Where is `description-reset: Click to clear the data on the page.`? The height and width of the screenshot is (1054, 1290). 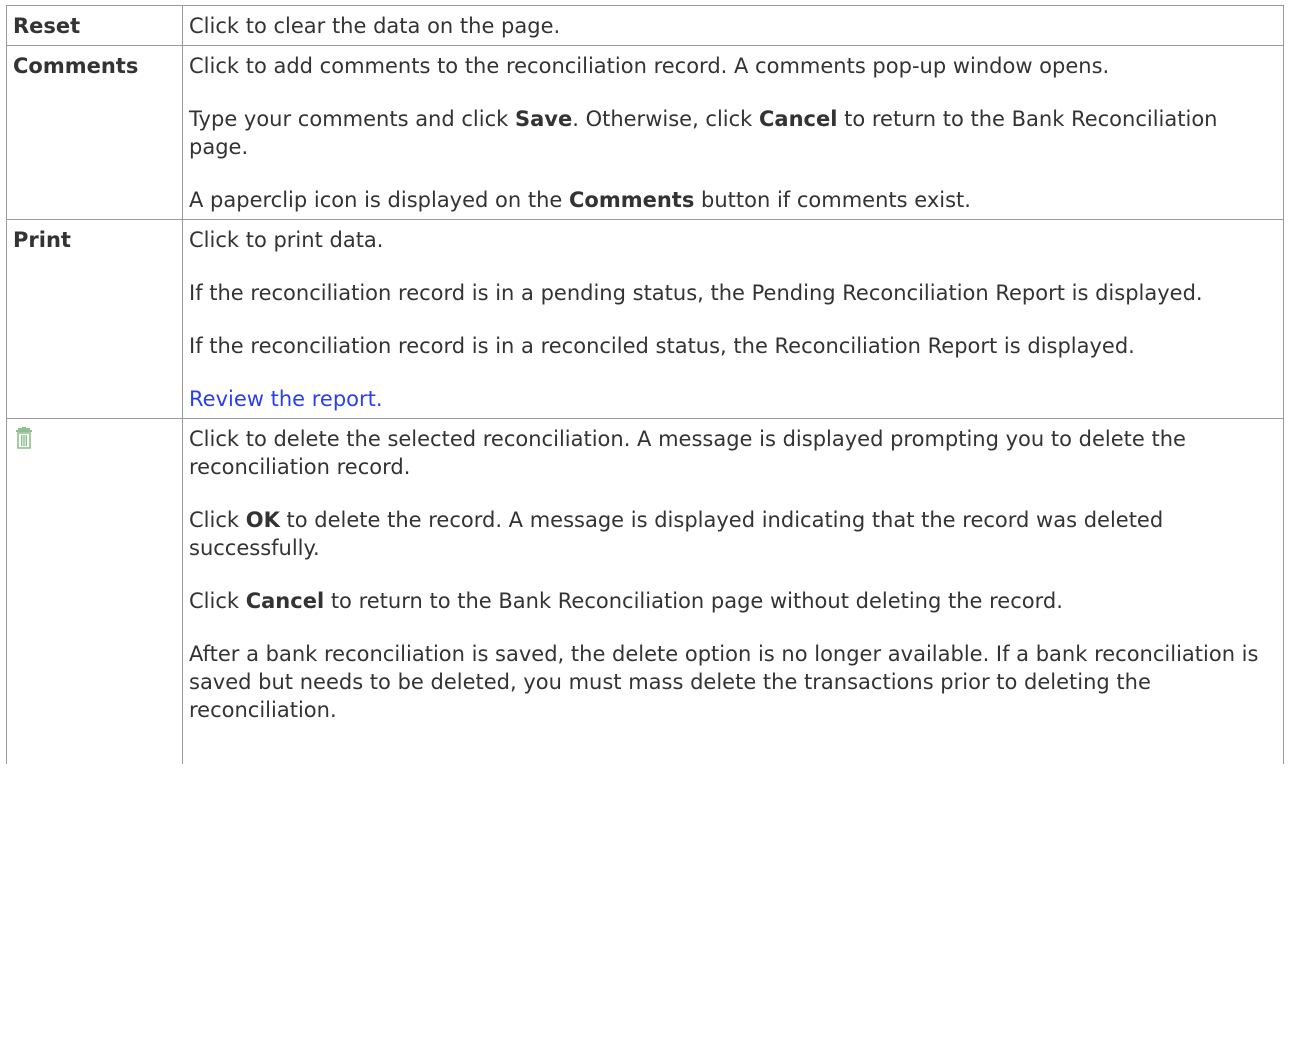 description-reset: Click to clear the data on the page. is located at coordinates (733, 25).